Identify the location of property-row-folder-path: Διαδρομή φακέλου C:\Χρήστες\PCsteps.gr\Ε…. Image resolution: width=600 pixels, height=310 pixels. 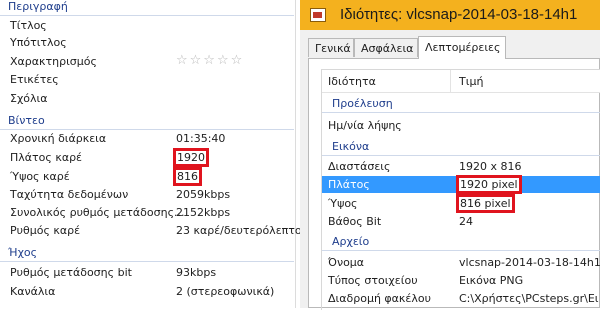
(461, 298).